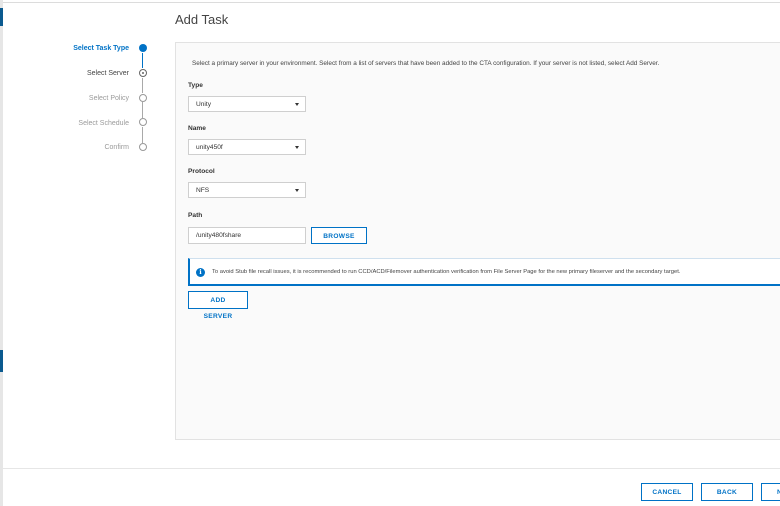 The width and height of the screenshot is (780, 506). Describe the element at coordinates (108, 98) in the screenshot. I see `step-select-policy: Select Policy` at that location.